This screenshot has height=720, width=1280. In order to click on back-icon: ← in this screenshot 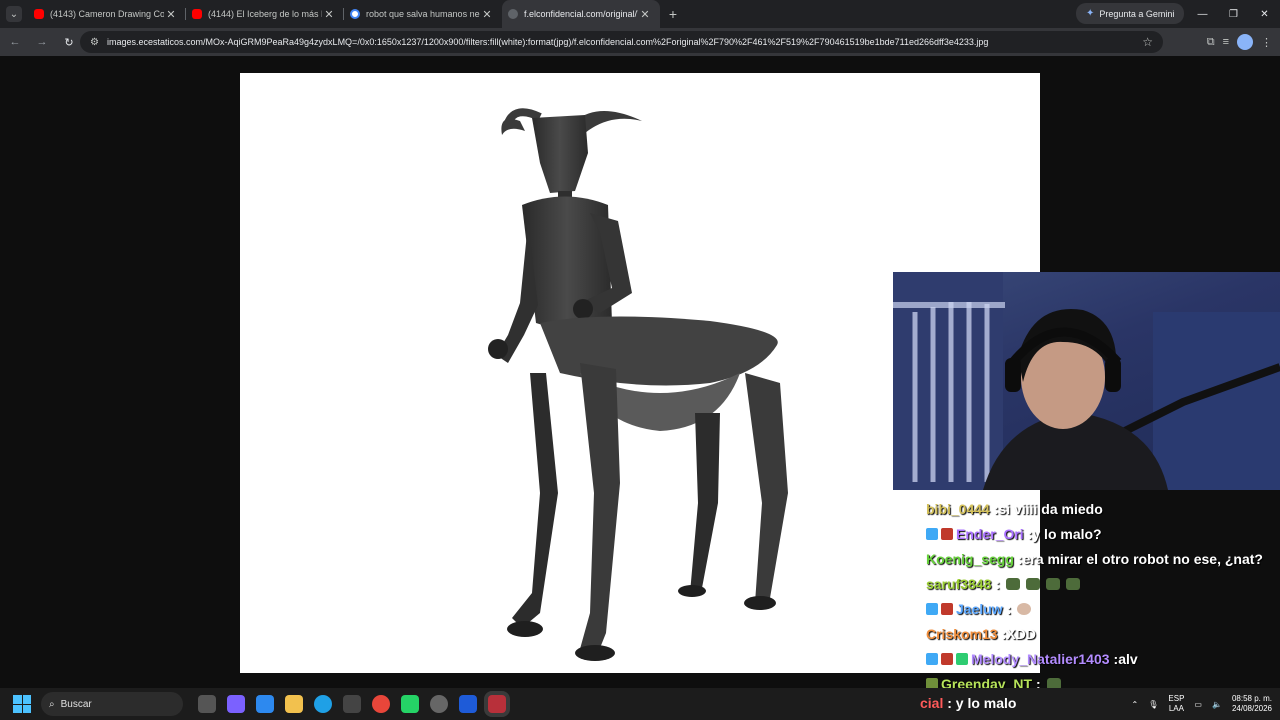, I will do `click(15, 42)`.